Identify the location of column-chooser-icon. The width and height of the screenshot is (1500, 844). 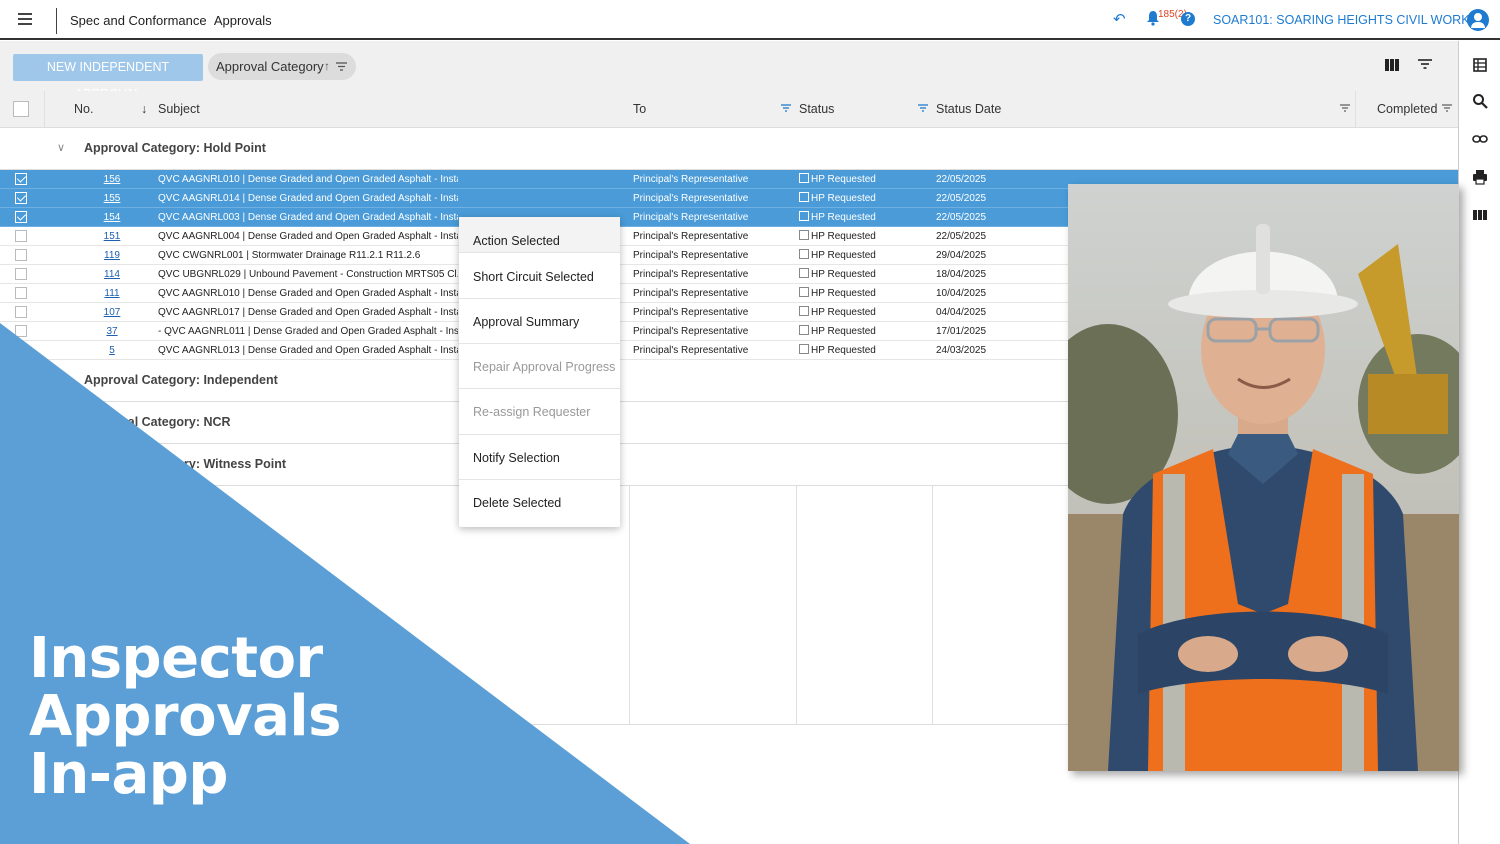
(1392, 65).